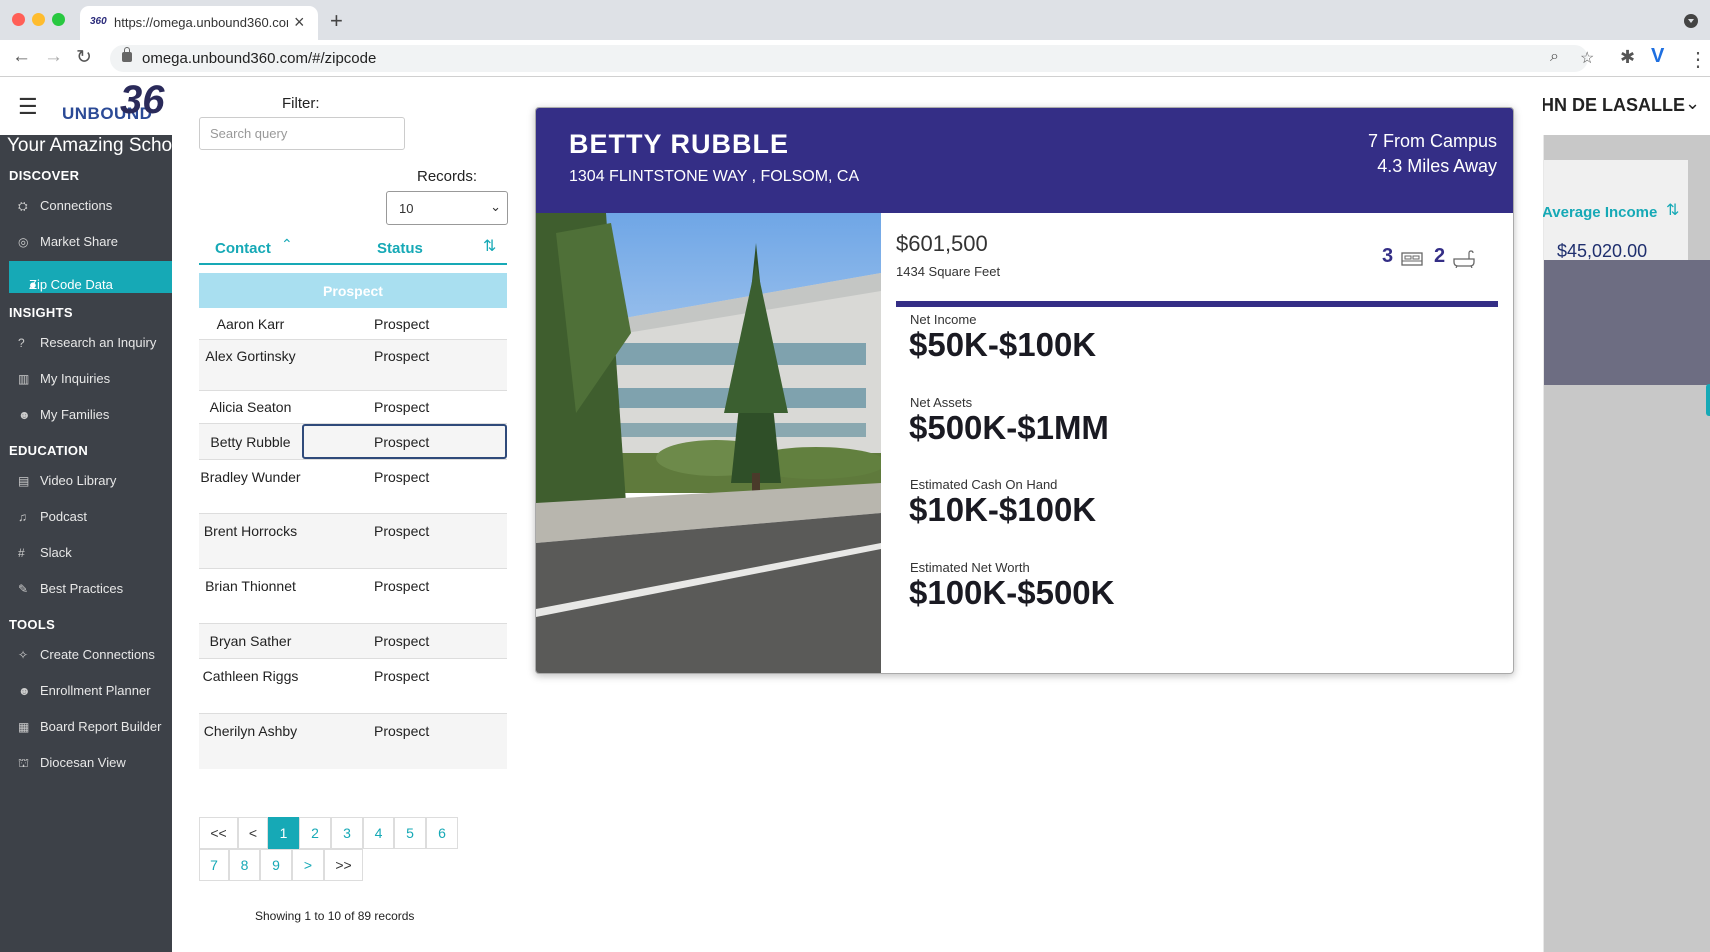  Describe the element at coordinates (378, 833) in the screenshot. I see `pagination-page-4: 4` at that location.